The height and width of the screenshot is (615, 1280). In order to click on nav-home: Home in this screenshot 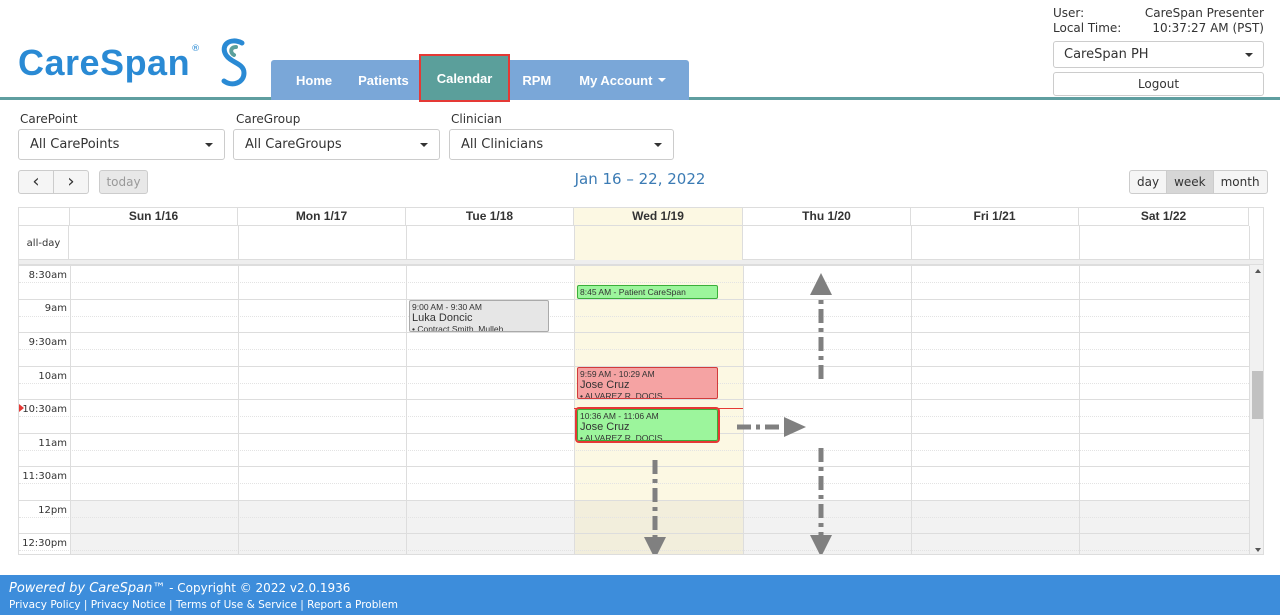, I will do `click(314, 80)`.